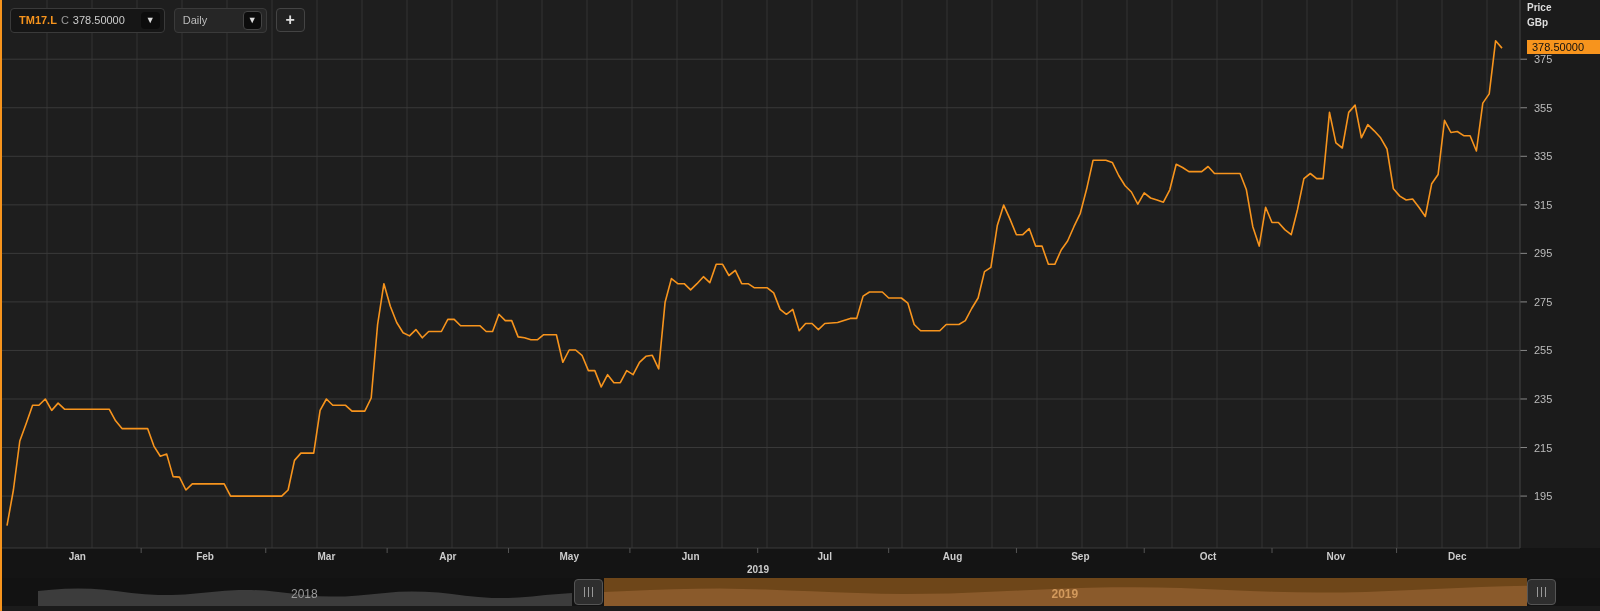 Image resolution: width=1600 pixels, height=611 pixels. Describe the element at coordinates (290, 20) in the screenshot. I see `add-button: +` at that location.